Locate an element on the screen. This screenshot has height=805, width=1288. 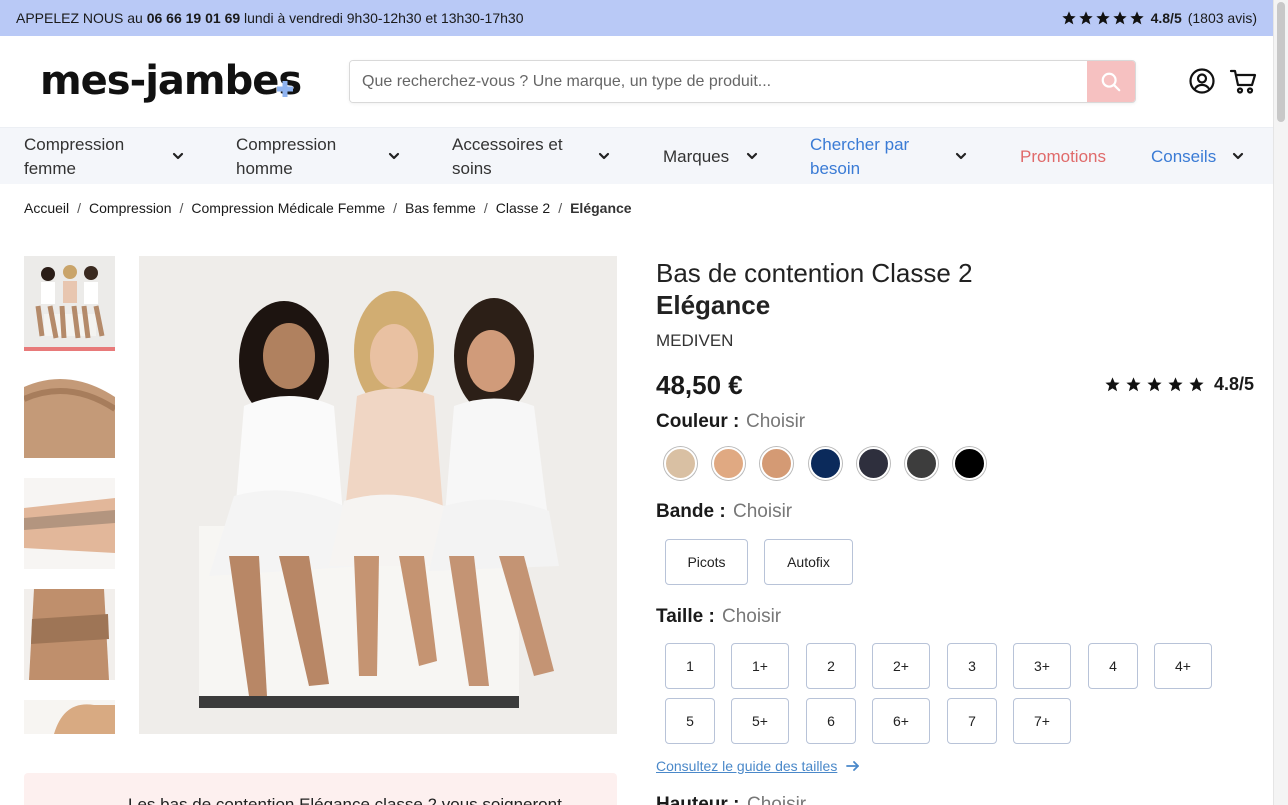
nav-conseils: Conseils is located at coordinates (1201, 156).